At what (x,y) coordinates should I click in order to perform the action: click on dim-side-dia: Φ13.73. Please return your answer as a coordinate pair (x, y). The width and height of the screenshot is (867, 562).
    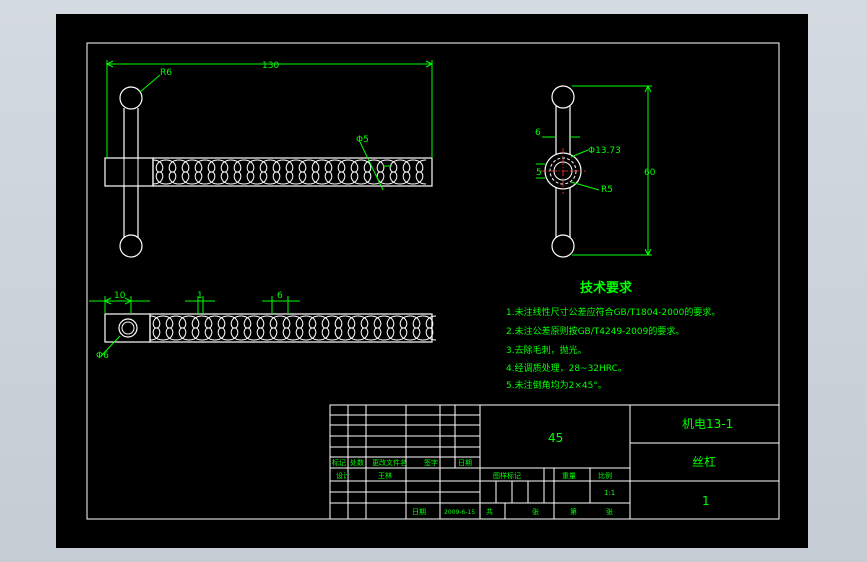
    Looking at the image, I should click on (604, 151).